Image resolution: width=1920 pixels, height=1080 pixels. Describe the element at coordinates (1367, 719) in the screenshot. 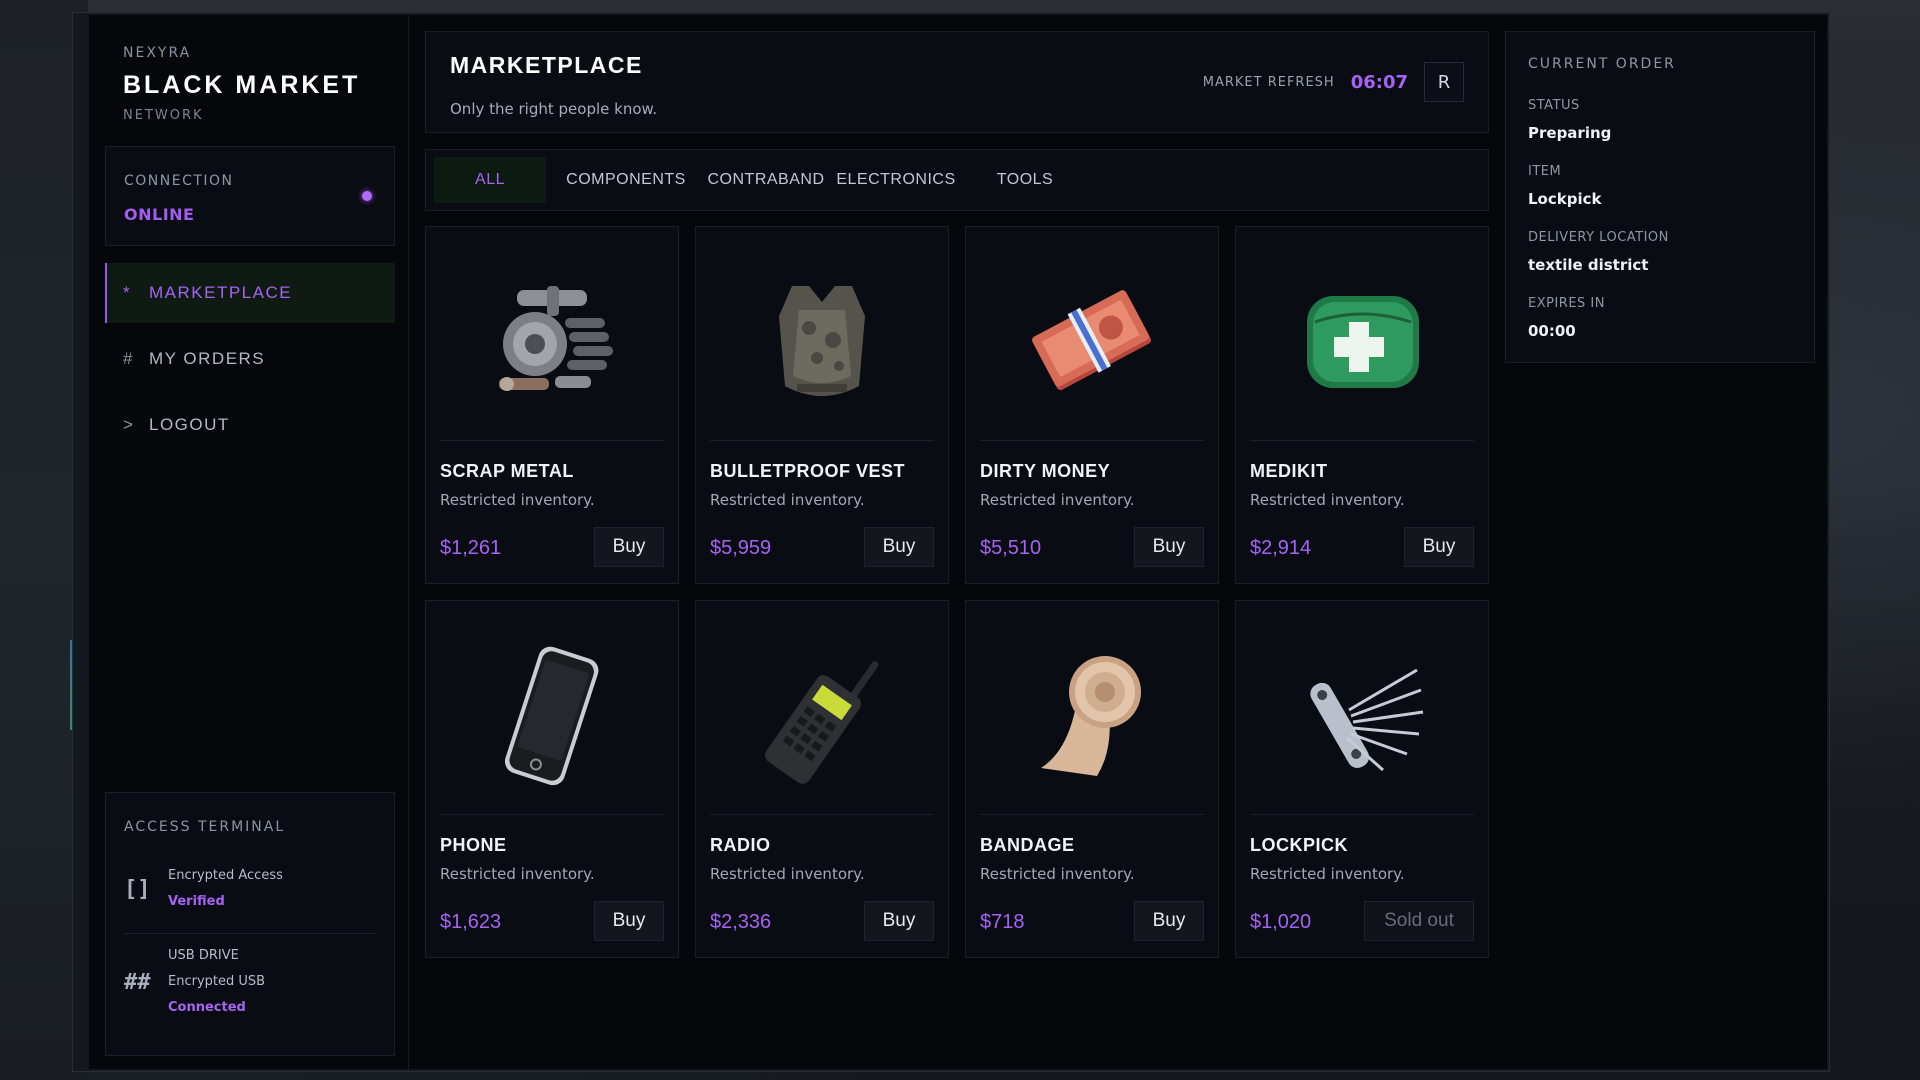

I see `lockpick-icon` at that location.